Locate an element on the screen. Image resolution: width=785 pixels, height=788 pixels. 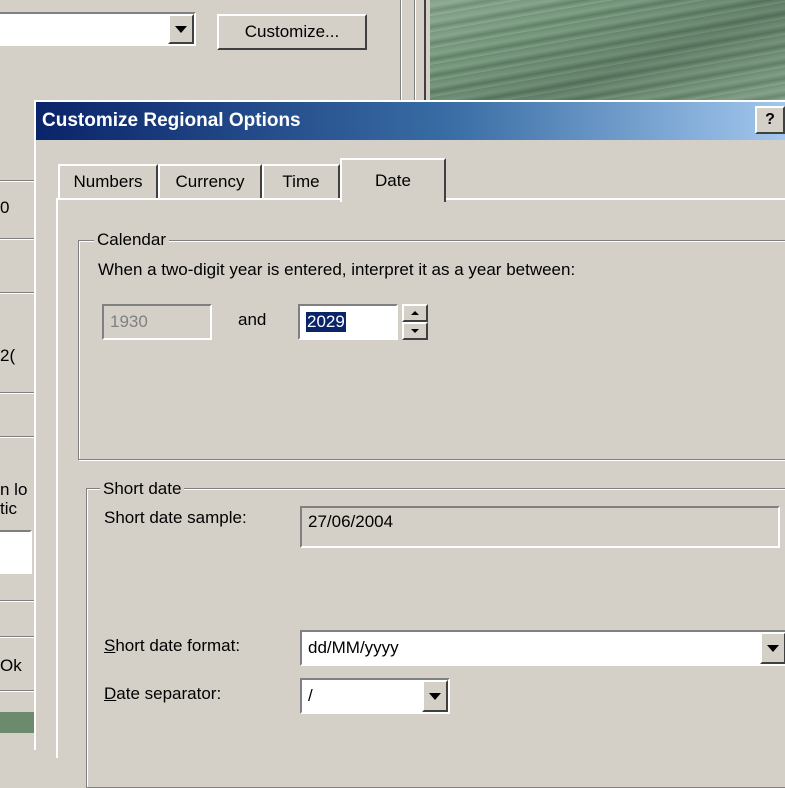
short-date-sample-label: Short date sample: is located at coordinates (175, 517).